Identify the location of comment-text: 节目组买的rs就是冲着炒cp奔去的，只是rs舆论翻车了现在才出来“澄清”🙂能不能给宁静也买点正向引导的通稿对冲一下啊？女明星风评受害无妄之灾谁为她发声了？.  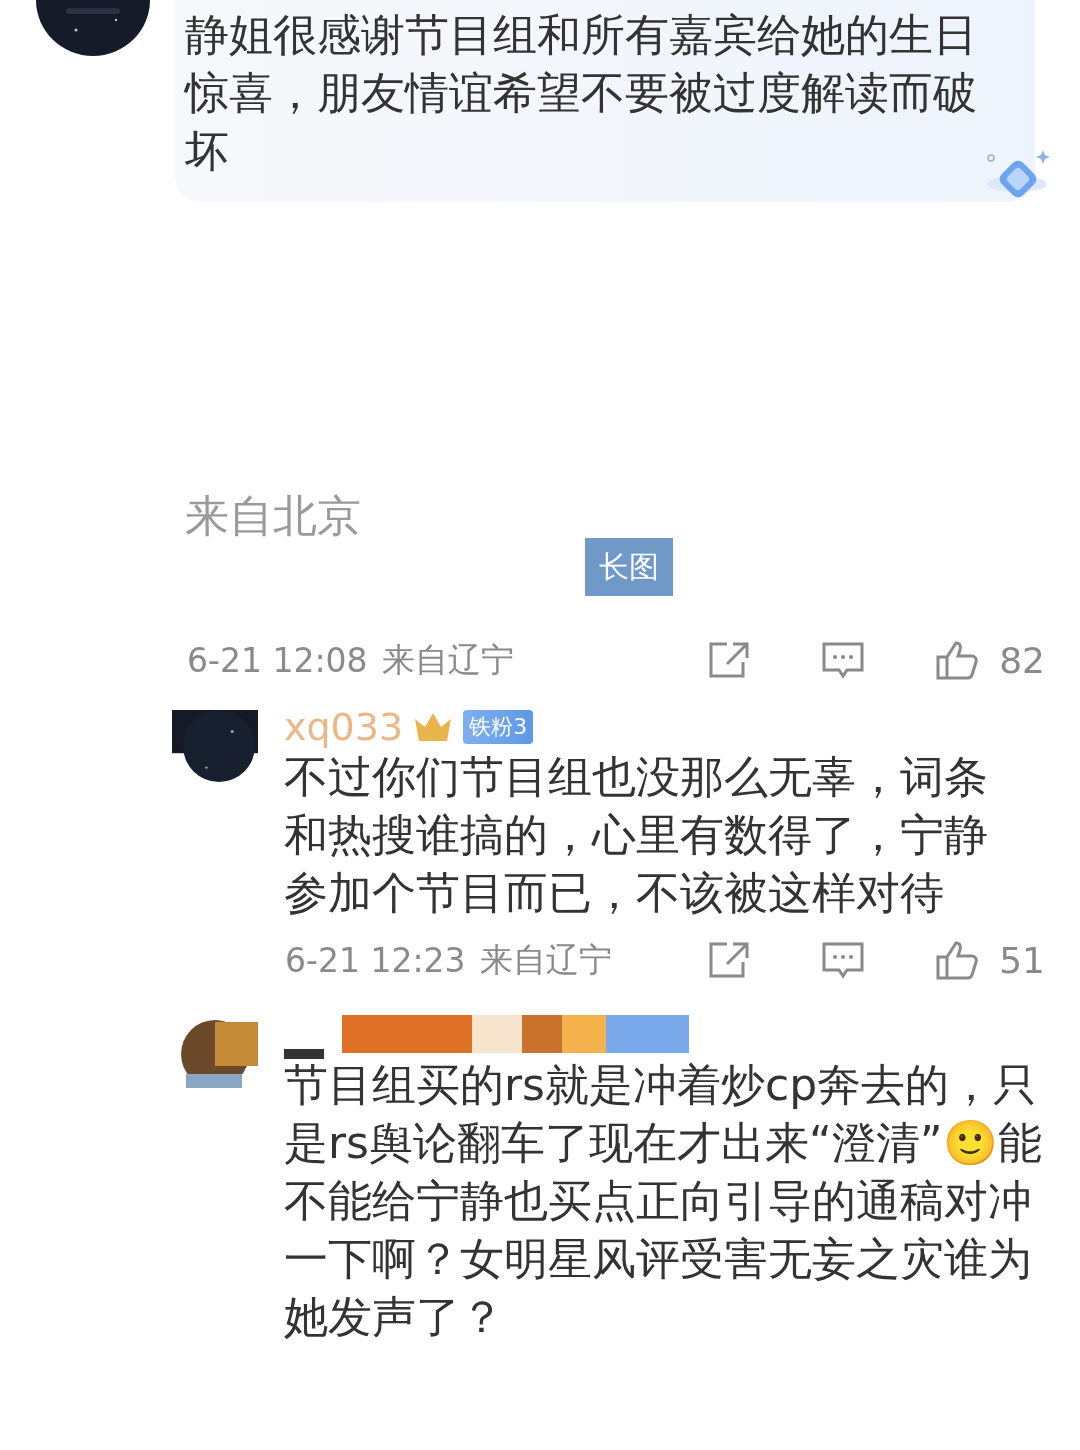
(663, 1201).